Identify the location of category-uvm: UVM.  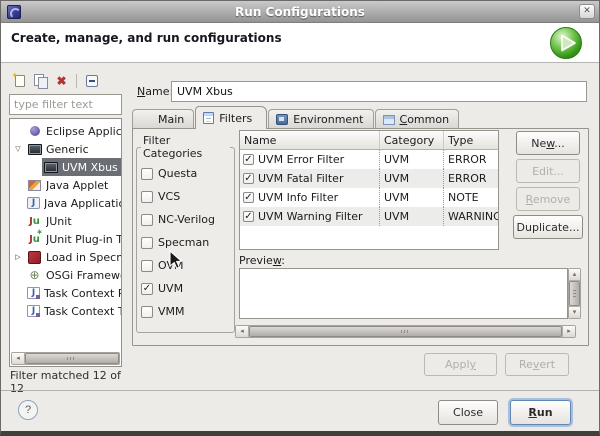
(185, 288).